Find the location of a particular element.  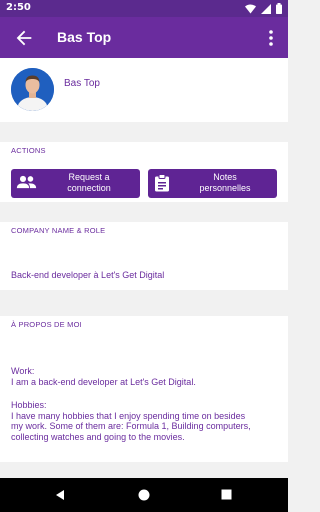

company-section: Back-end developer à Let's Get Digital is located at coordinates (144, 265).